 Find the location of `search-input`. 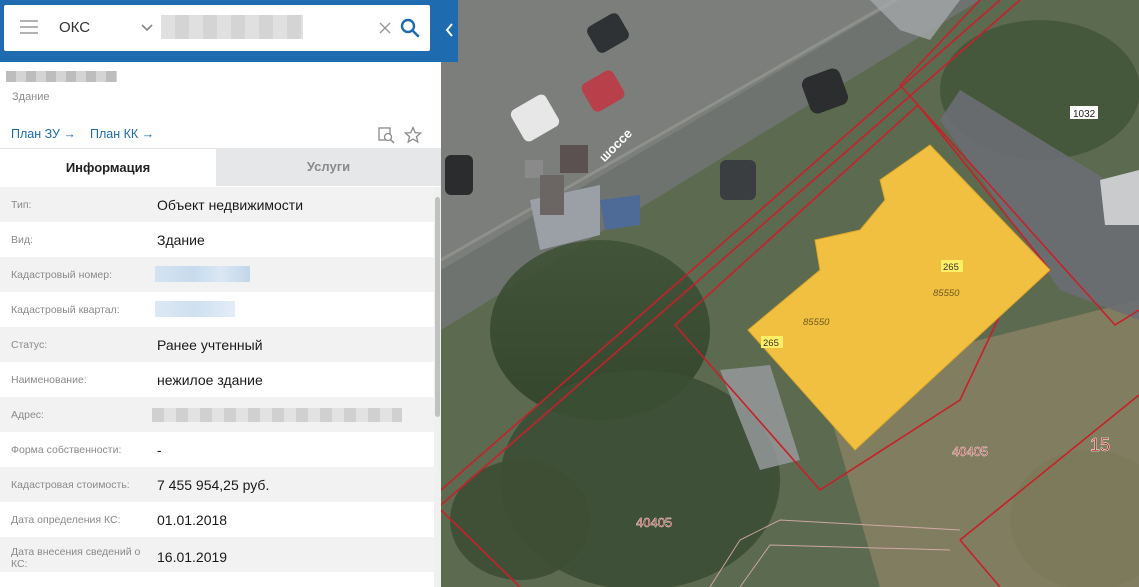

search-input is located at coordinates (232, 27).